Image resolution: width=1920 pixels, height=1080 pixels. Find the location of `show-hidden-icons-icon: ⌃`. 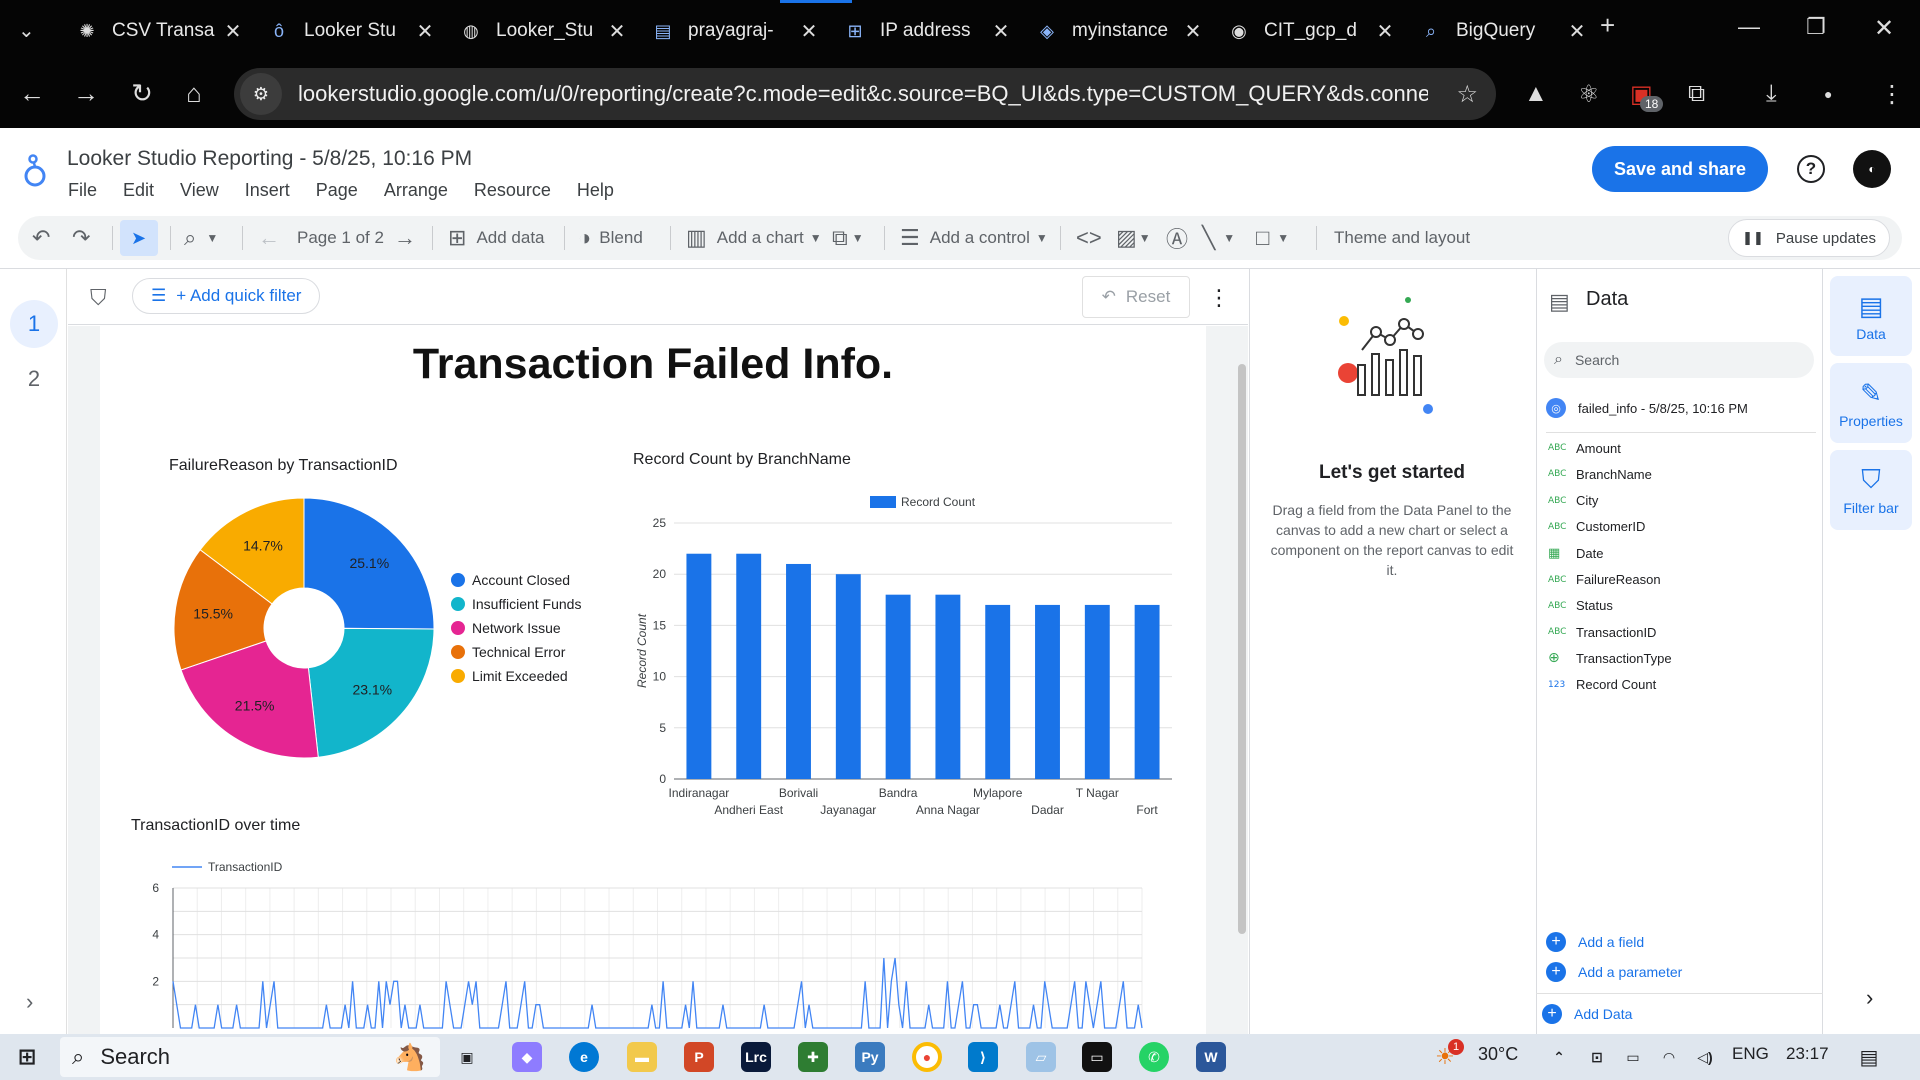

show-hidden-icons-icon: ⌃ is located at coordinates (1559, 1057).